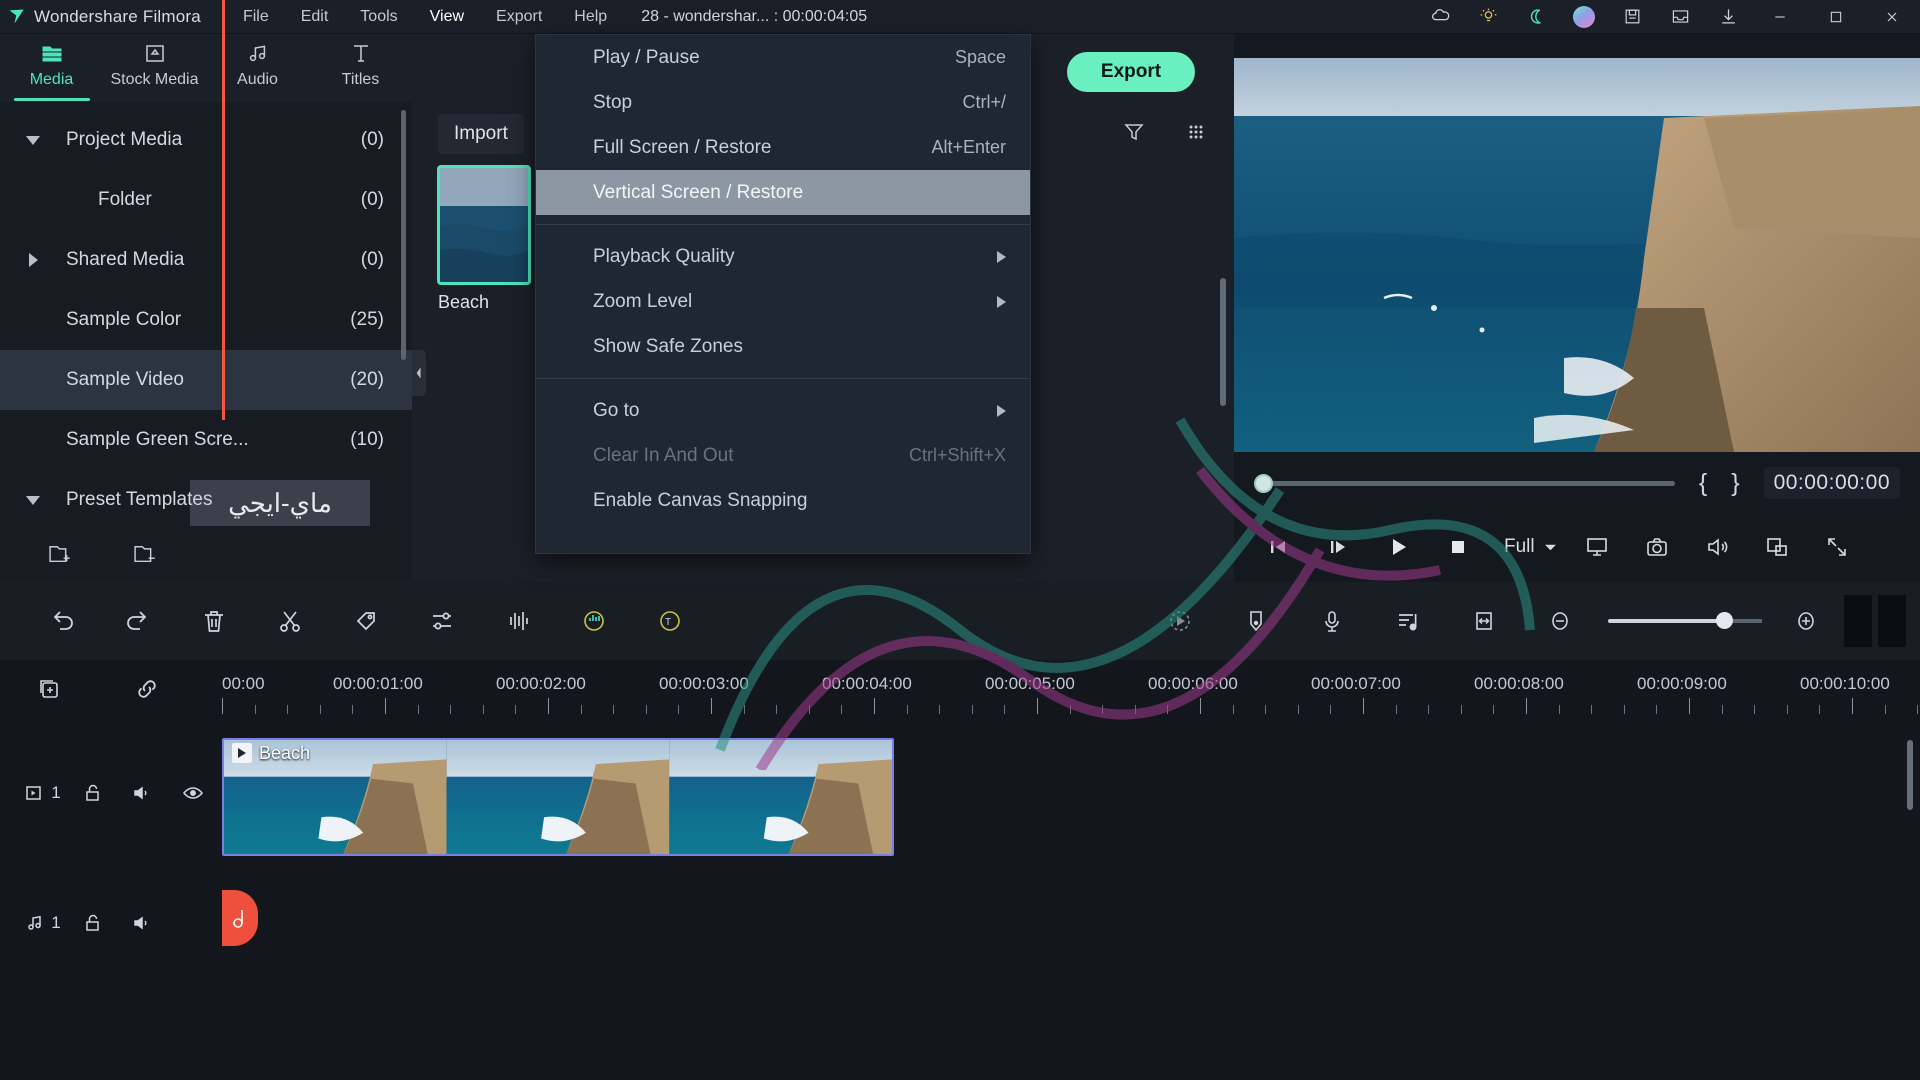 This screenshot has height=1080, width=1920. What do you see at coordinates (154, 64) in the screenshot?
I see `tab-stock-media: Stock Media` at bounding box center [154, 64].